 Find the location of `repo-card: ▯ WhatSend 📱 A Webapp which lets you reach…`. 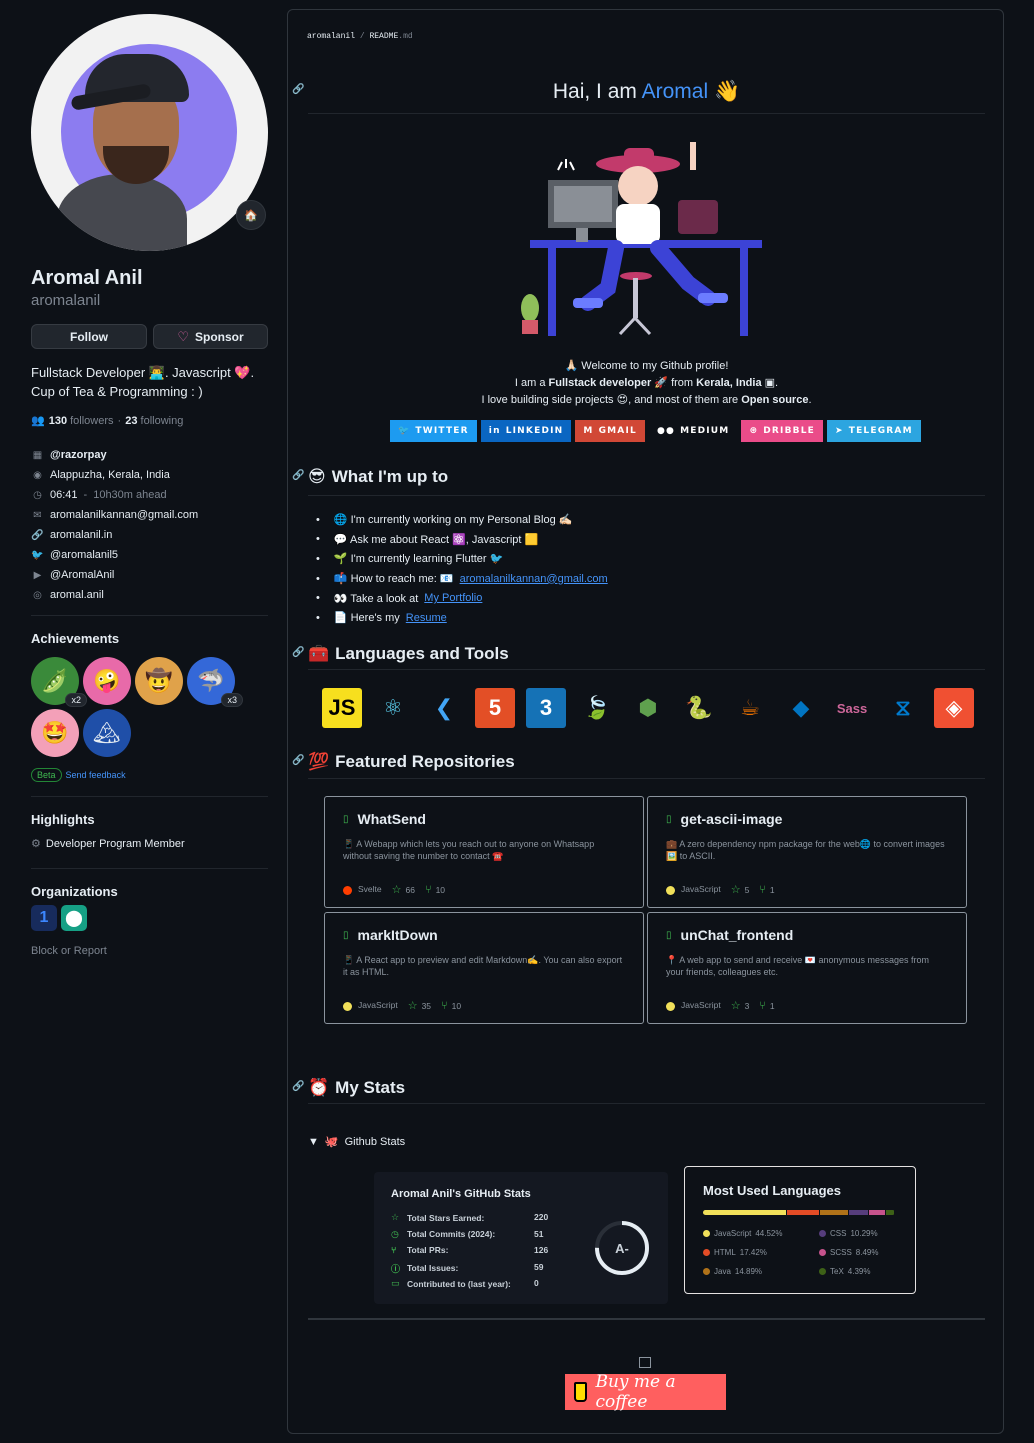

repo-card: ▯ WhatSend 📱 A Webapp which lets you reach… is located at coordinates (484, 852).